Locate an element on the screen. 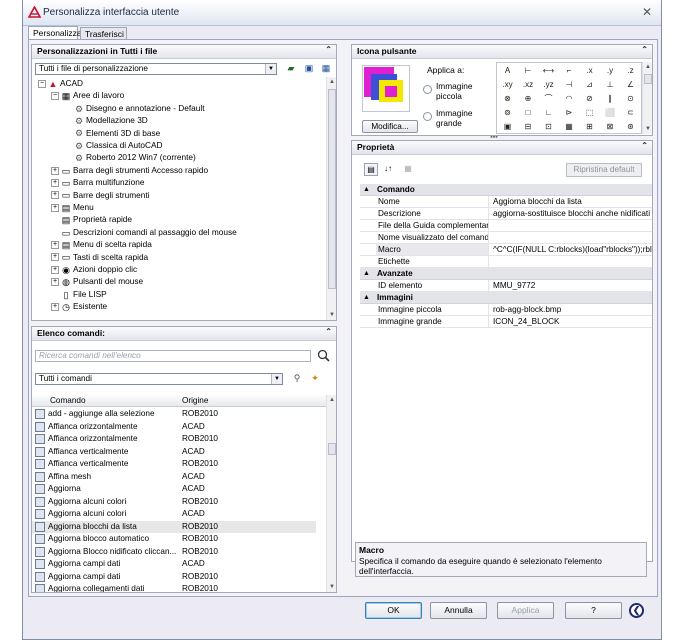  gallery-image-icon: ⊗ is located at coordinates (507, 99).